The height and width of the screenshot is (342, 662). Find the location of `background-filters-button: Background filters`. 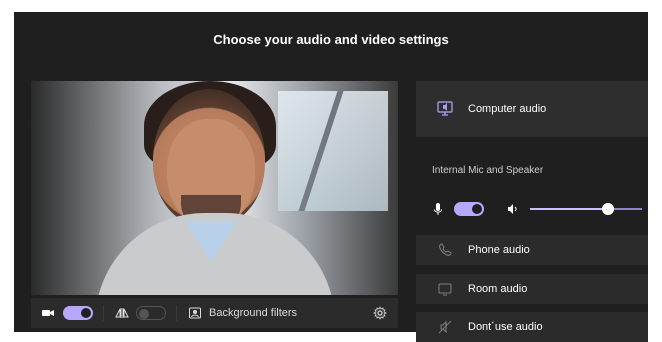

background-filters-button: Background filters is located at coordinates (242, 313).